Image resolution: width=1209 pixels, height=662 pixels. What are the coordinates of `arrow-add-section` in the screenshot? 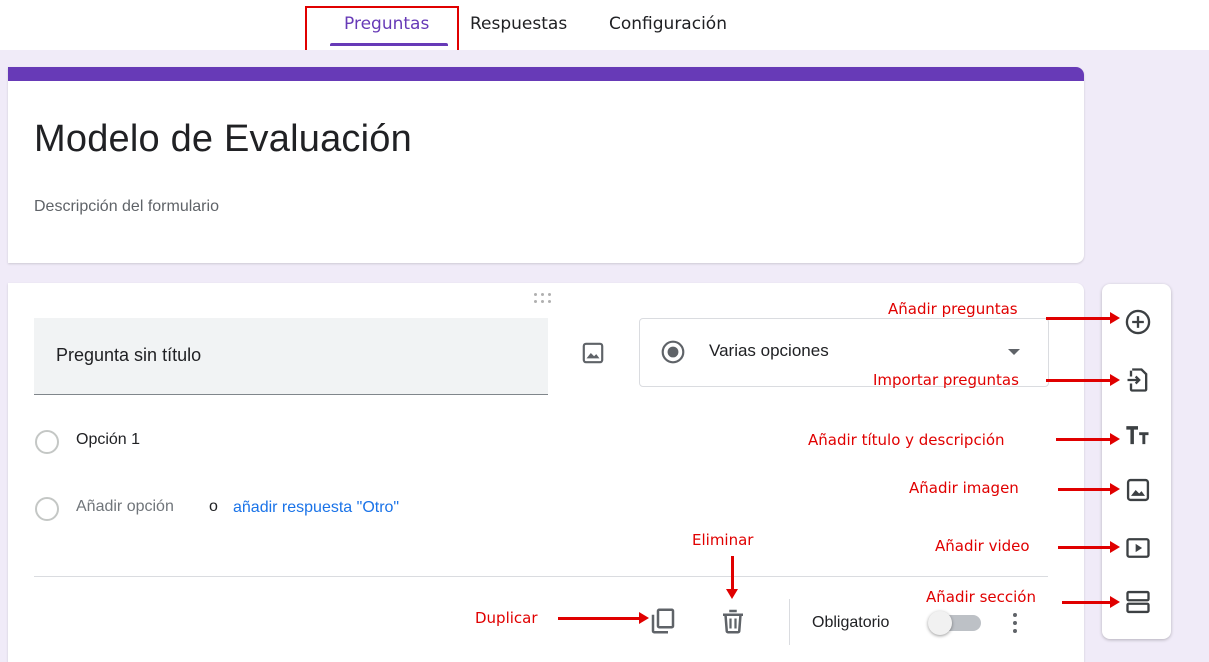 It's located at (1091, 602).